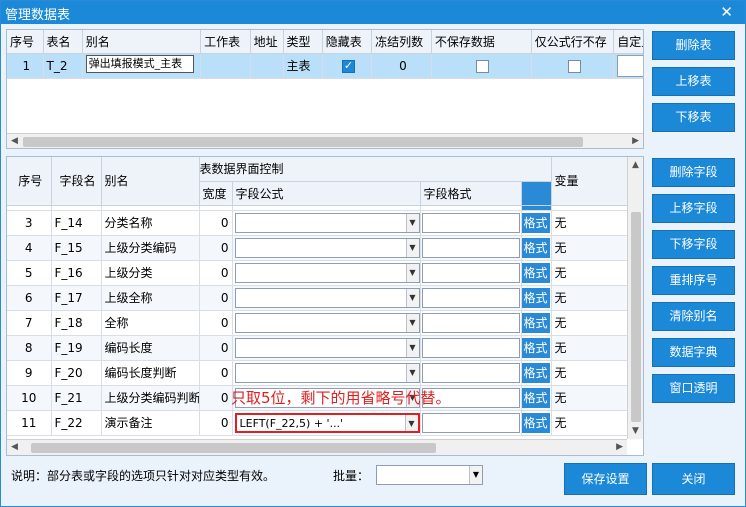  Describe the element at coordinates (481, 42) in the screenshot. I see `col-header: 不保存数据` at that location.